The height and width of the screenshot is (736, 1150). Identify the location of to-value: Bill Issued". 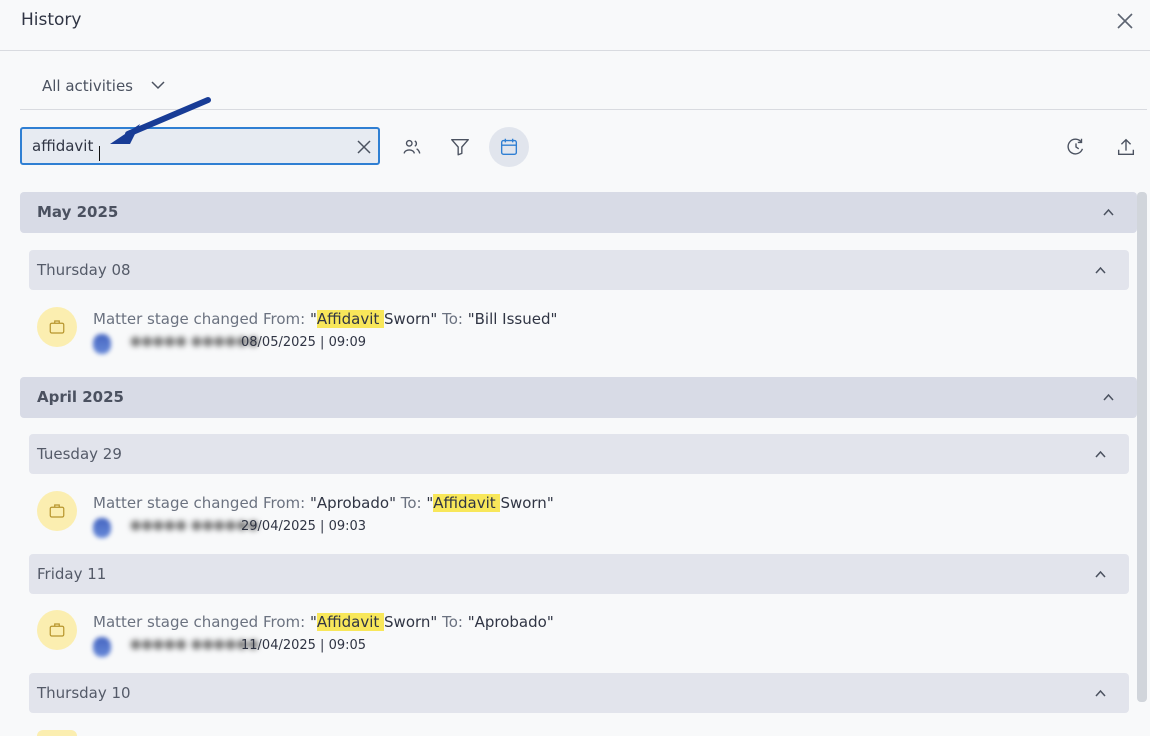
(516, 319).